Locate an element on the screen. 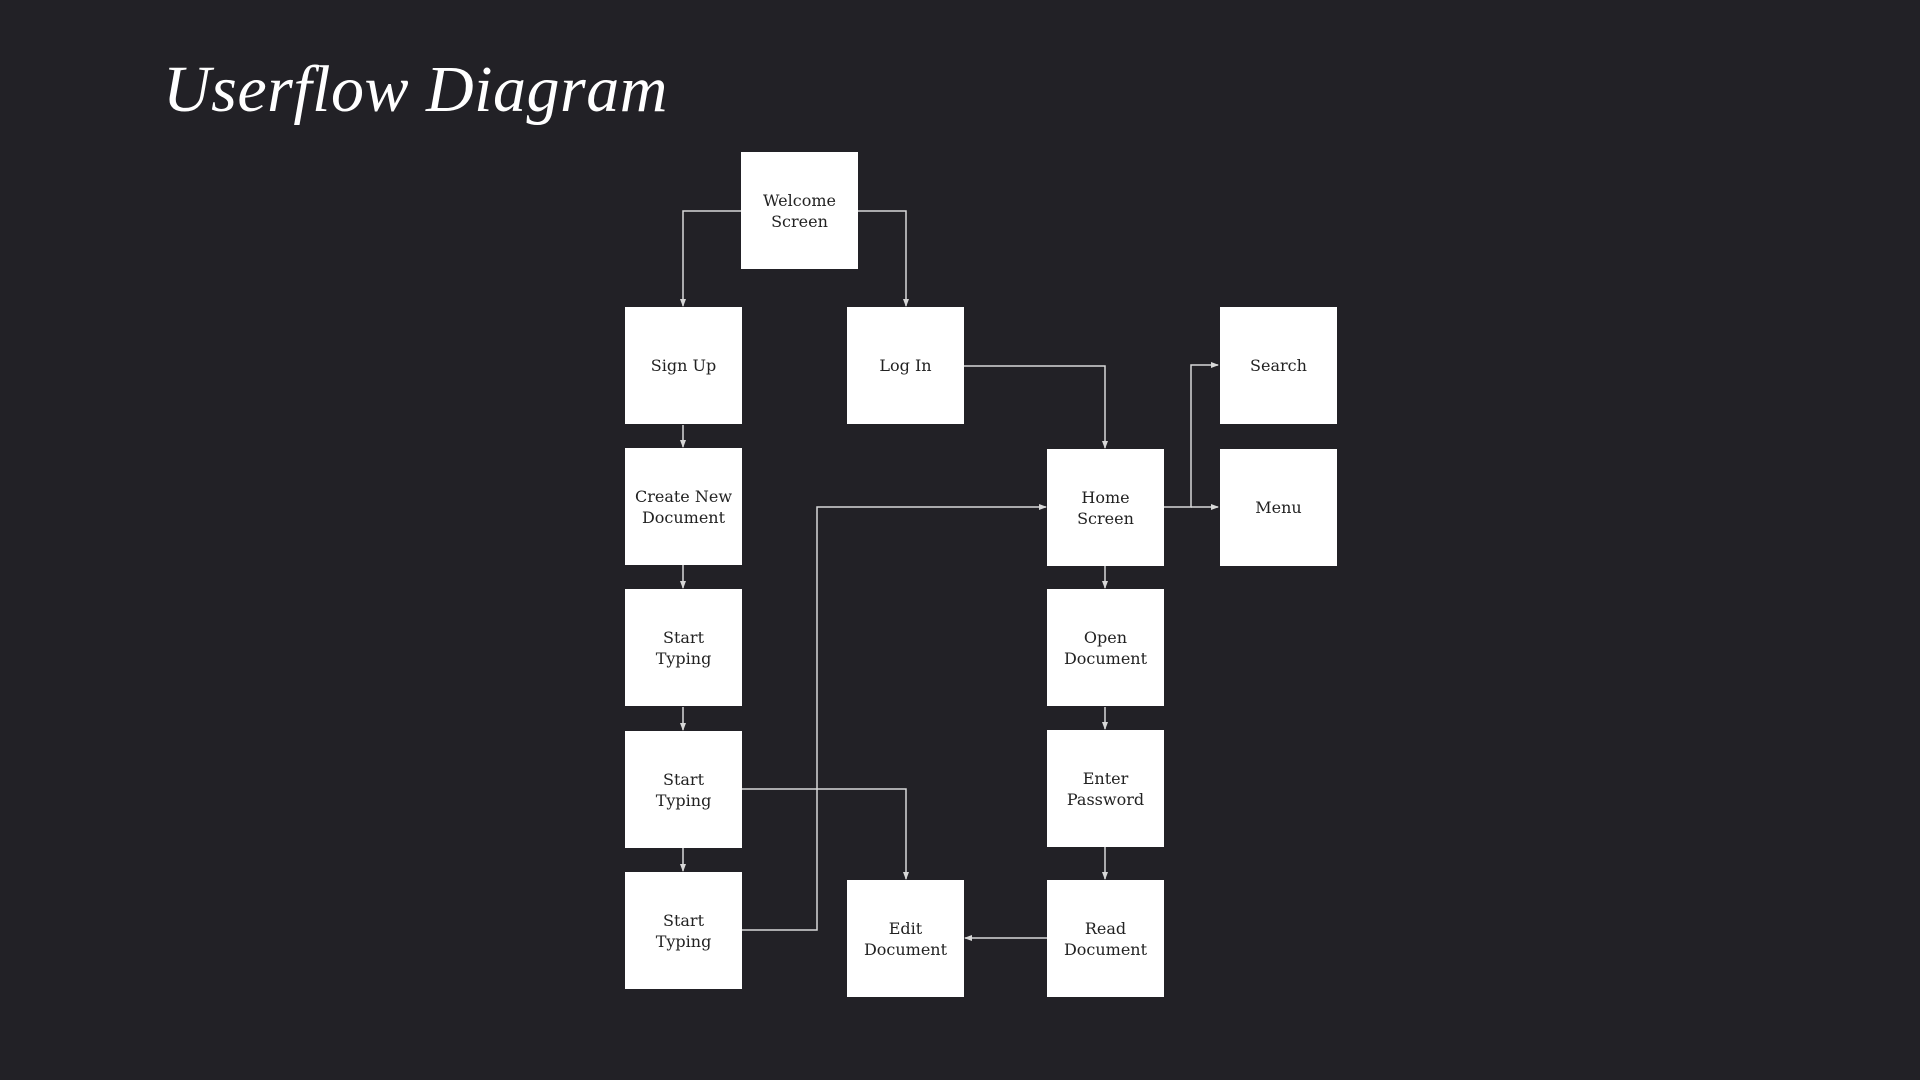 The width and height of the screenshot is (1920, 1080). node-label: Search is located at coordinates (1278, 365).